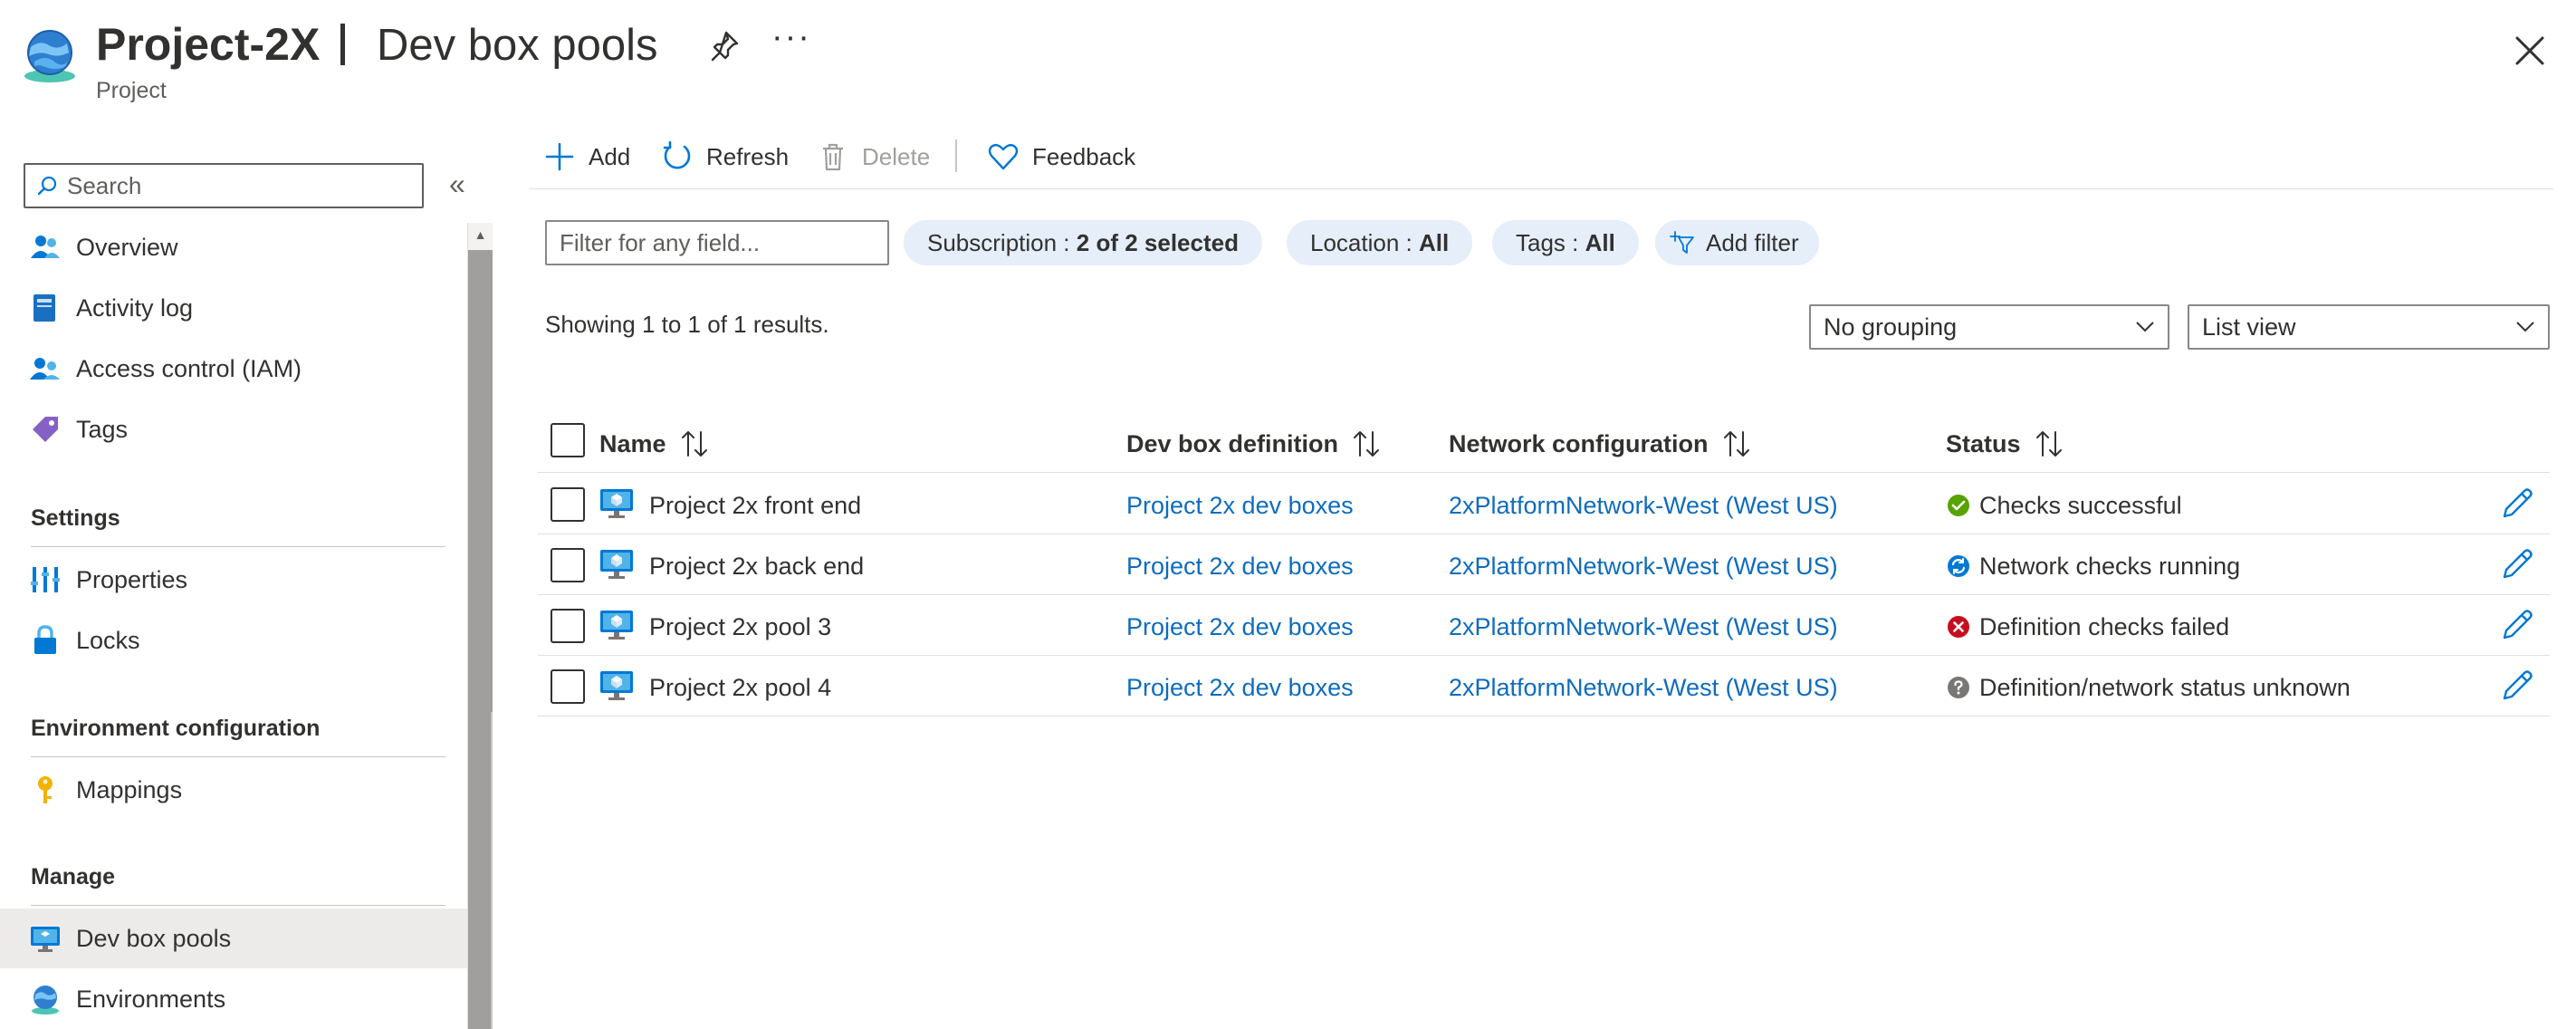 The height and width of the screenshot is (1029, 2576). I want to click on subscription-filter-pill: Subscription : 2 of 2 selected, so click(1083, 242).